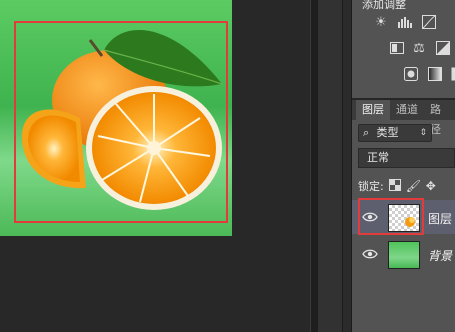  Describe the element at coordinates (413, 186) in the screenshot. I see `lock-brush-icon: 🖌` at that location.